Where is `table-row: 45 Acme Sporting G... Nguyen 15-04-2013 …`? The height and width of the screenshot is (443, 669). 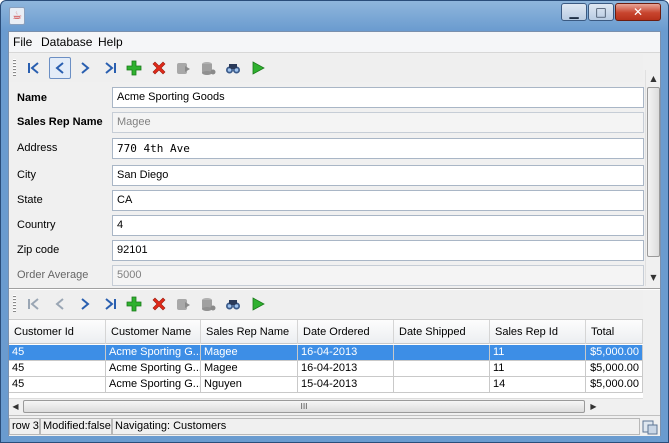
table-row: 45 Acme Sporting G... Nguyen 15-04-2013 … is located at coordinates (326, 385).